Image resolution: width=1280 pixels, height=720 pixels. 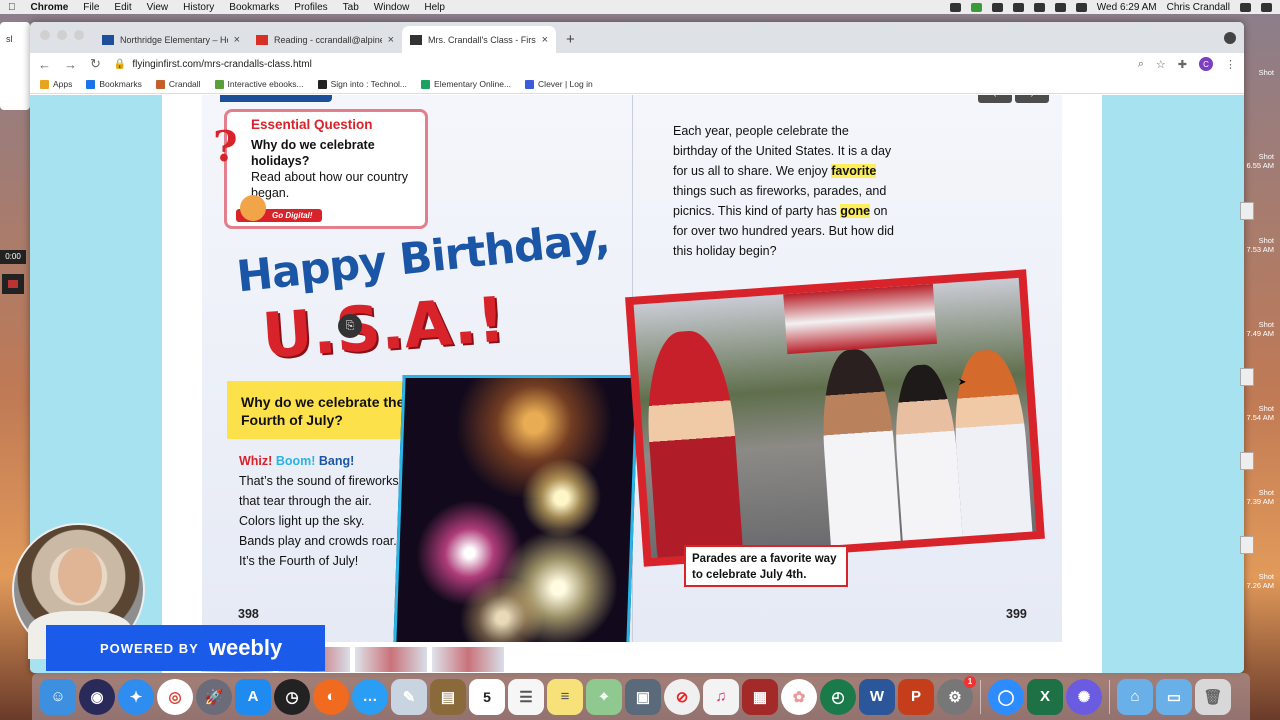 What do you see at coordinates (1260, 581) in the screenshot?
I see `desktop-screenshot: Shot 7.26 AM` at bounding box center [1260, 581].